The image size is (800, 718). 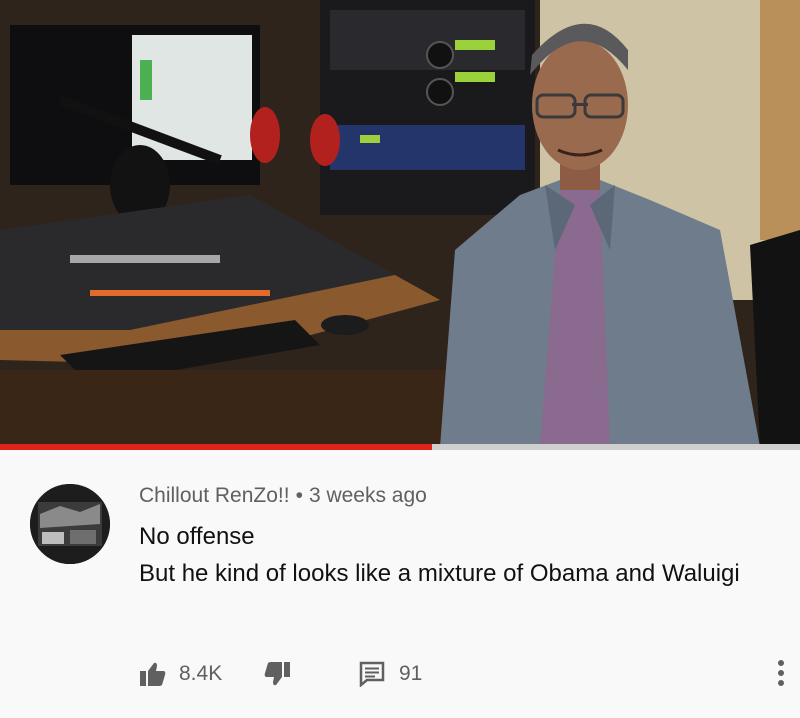 I want to click on comment-line: No offense, so click(x=197, y=536).